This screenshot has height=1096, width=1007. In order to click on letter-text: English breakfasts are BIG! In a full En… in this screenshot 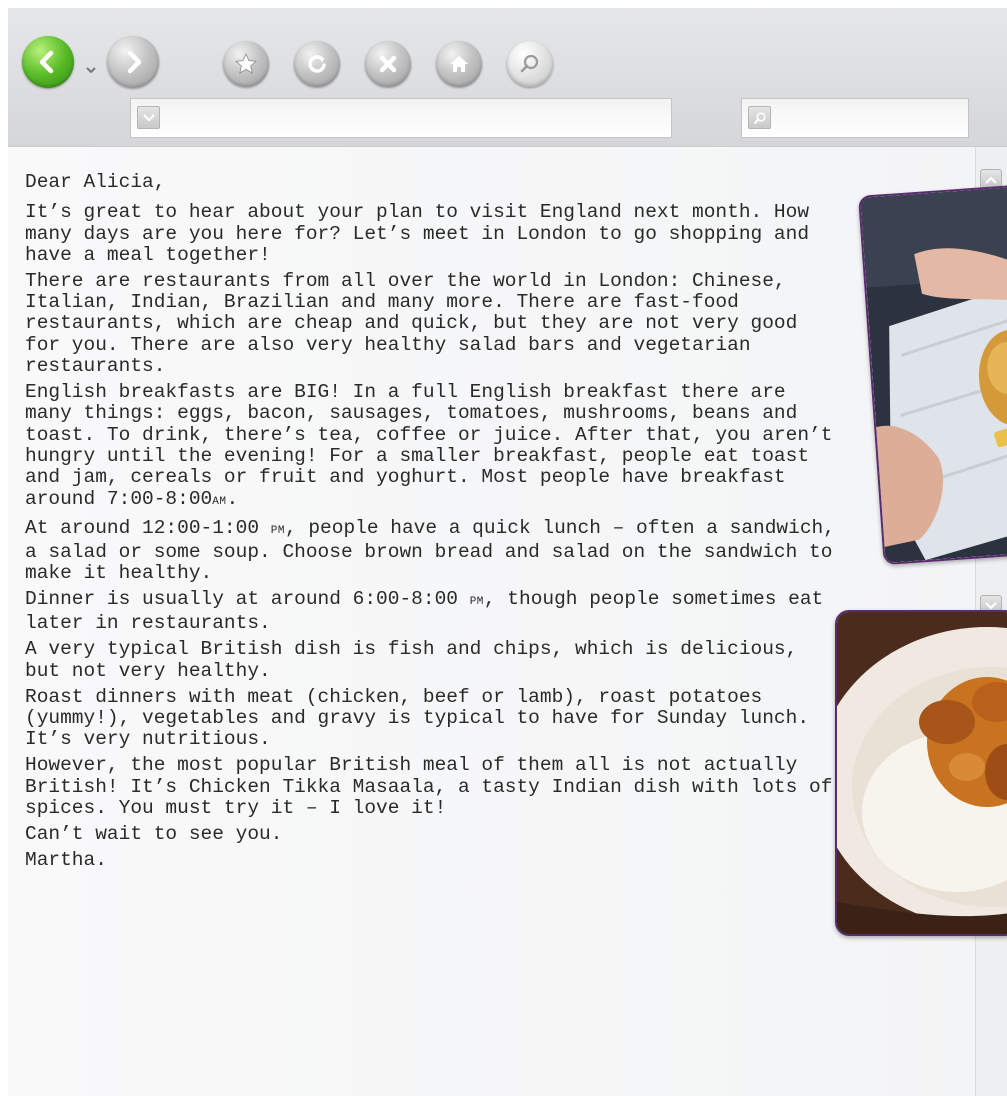, I will do `click(435, 445)`.